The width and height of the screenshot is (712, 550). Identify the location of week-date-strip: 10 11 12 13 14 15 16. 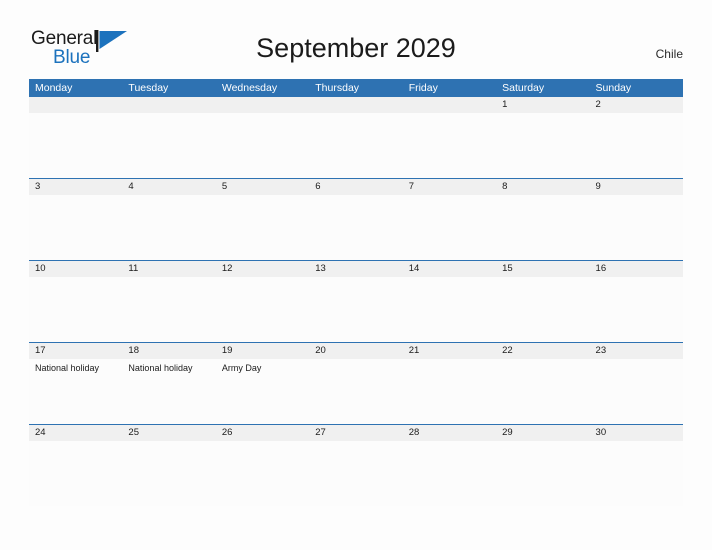
(356, 268).